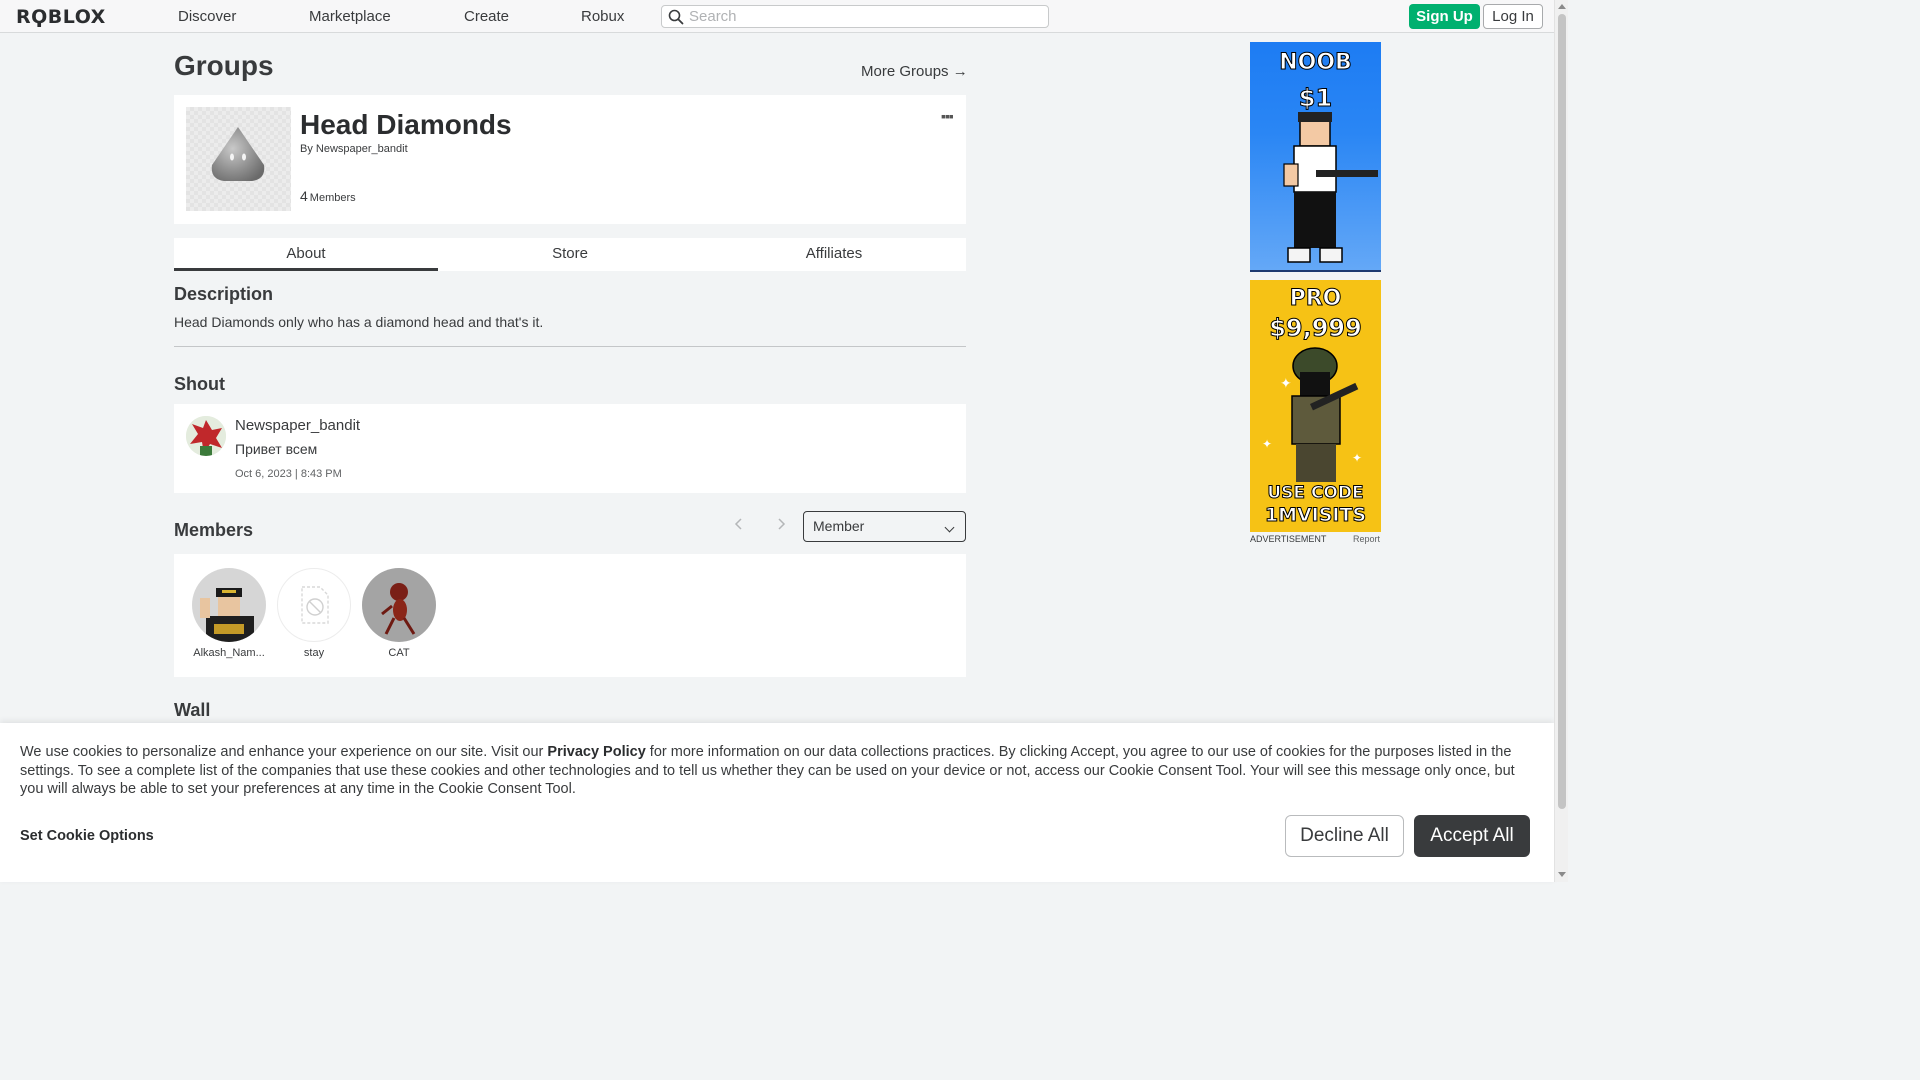  Describe the element at coordinates (1315, 298) in the screenshot. I see `ad-text-line: PRO` at that location.